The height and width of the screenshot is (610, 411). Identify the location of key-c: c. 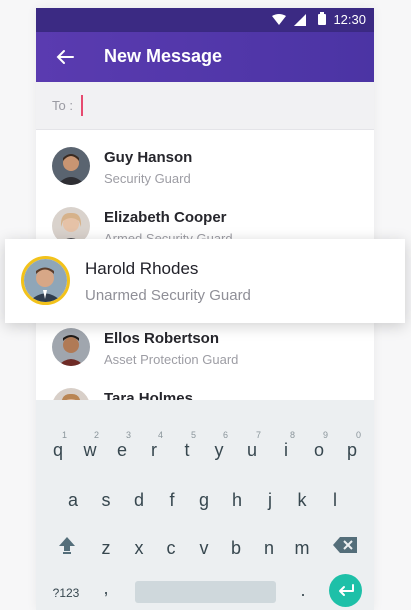
(171, 544).